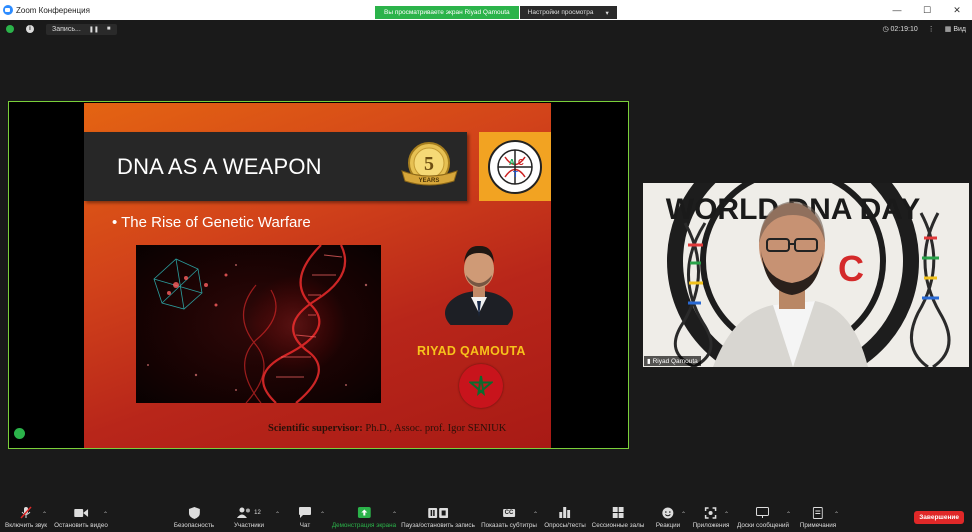 The height and width of the screenshot is (532, 972). What do you see at coordinates (512, 162) in the screenshot?
I see `logo-letter-a: A` at bounding box center [512, 162].